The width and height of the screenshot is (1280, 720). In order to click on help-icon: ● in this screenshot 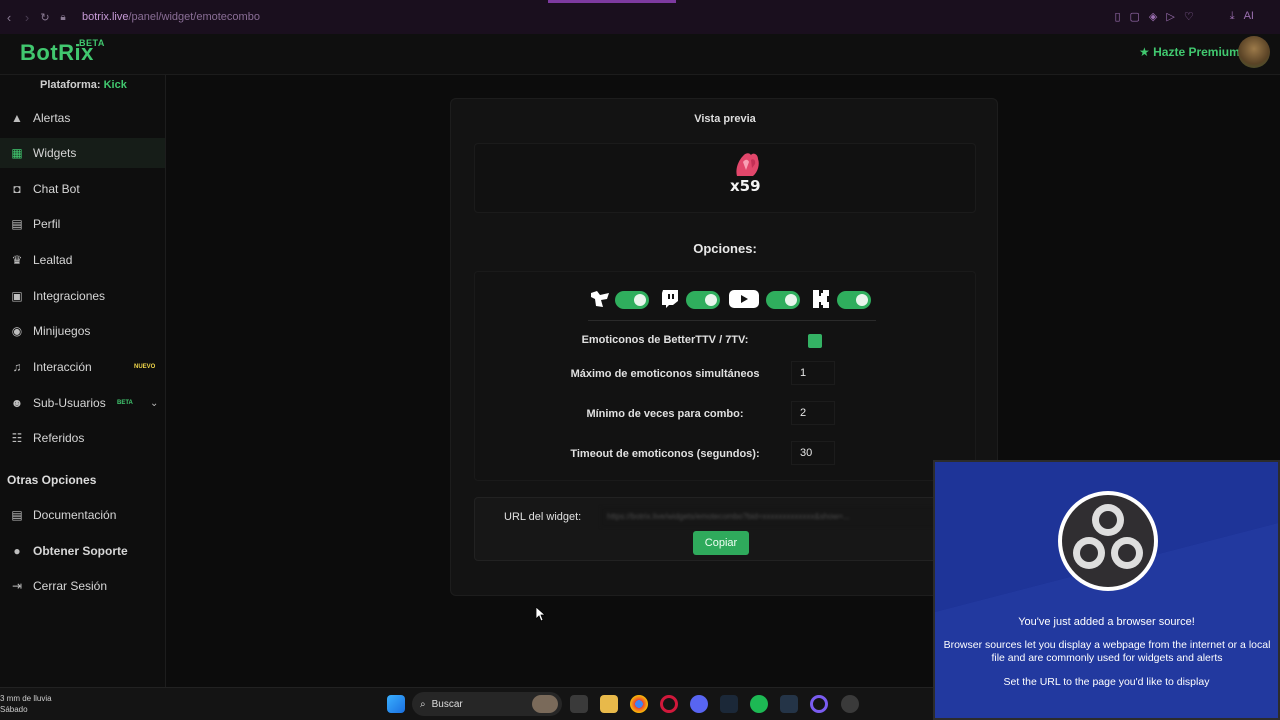, I will do `click(17, 551)`.